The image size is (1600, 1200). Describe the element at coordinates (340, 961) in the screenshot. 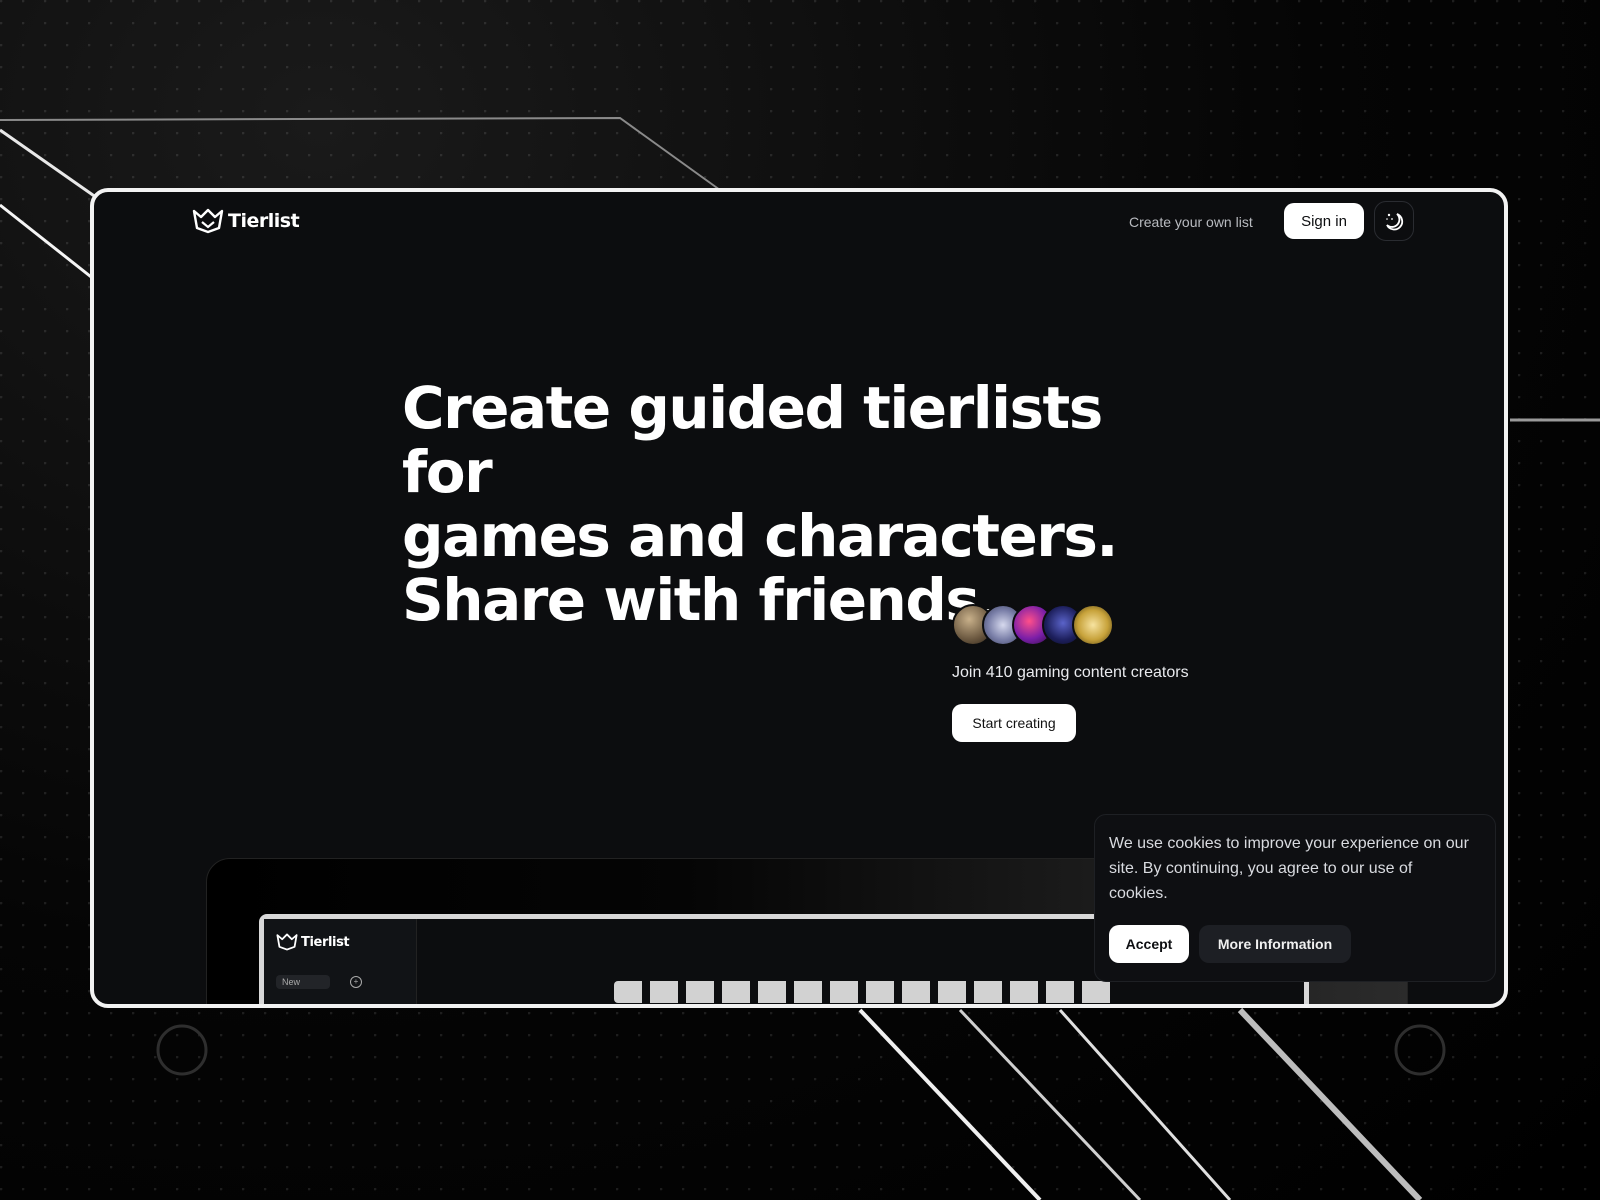

I see `preview-sidebar: Tierlist New +` at that location.